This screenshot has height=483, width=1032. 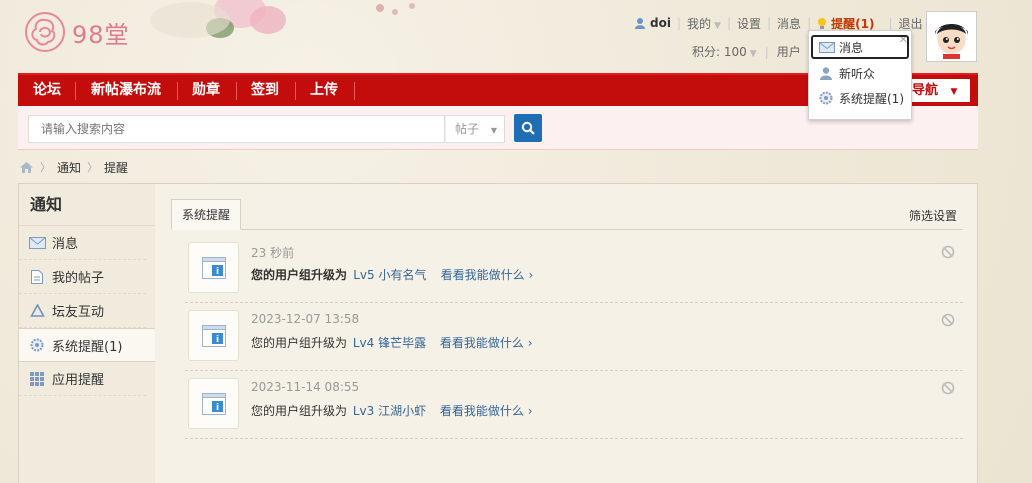 What do you see at coordinates (852, 23) in the screenshot?
I see `remind-link: 提醒(1)` at bounding box center [852, 23].